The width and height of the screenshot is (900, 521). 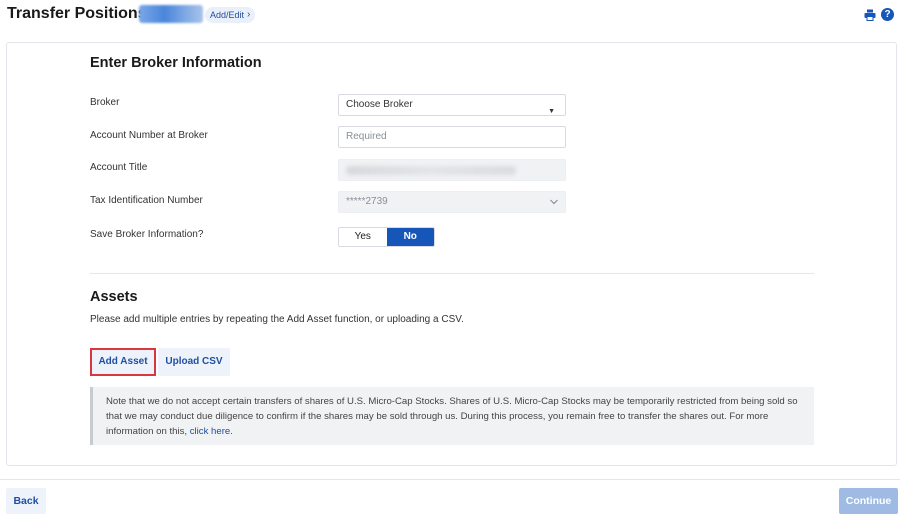 What do you see at coordinates (366, 136) in the screenshot?
I see `account-number-placeholder: Required` at bounding box center [366, 136].